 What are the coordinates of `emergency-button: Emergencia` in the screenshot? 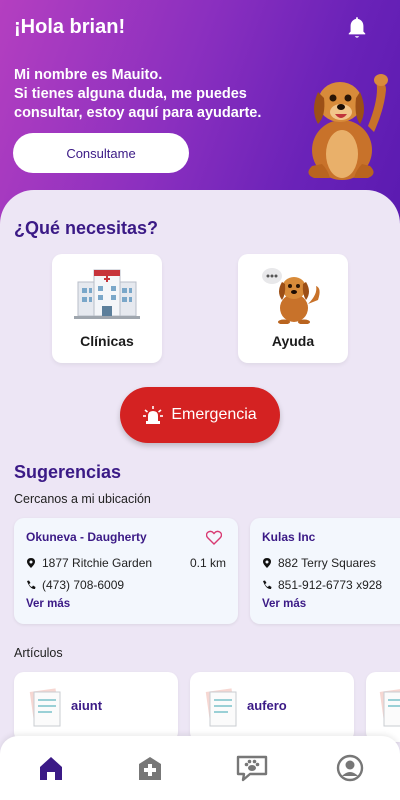 It's located at (200, 415).